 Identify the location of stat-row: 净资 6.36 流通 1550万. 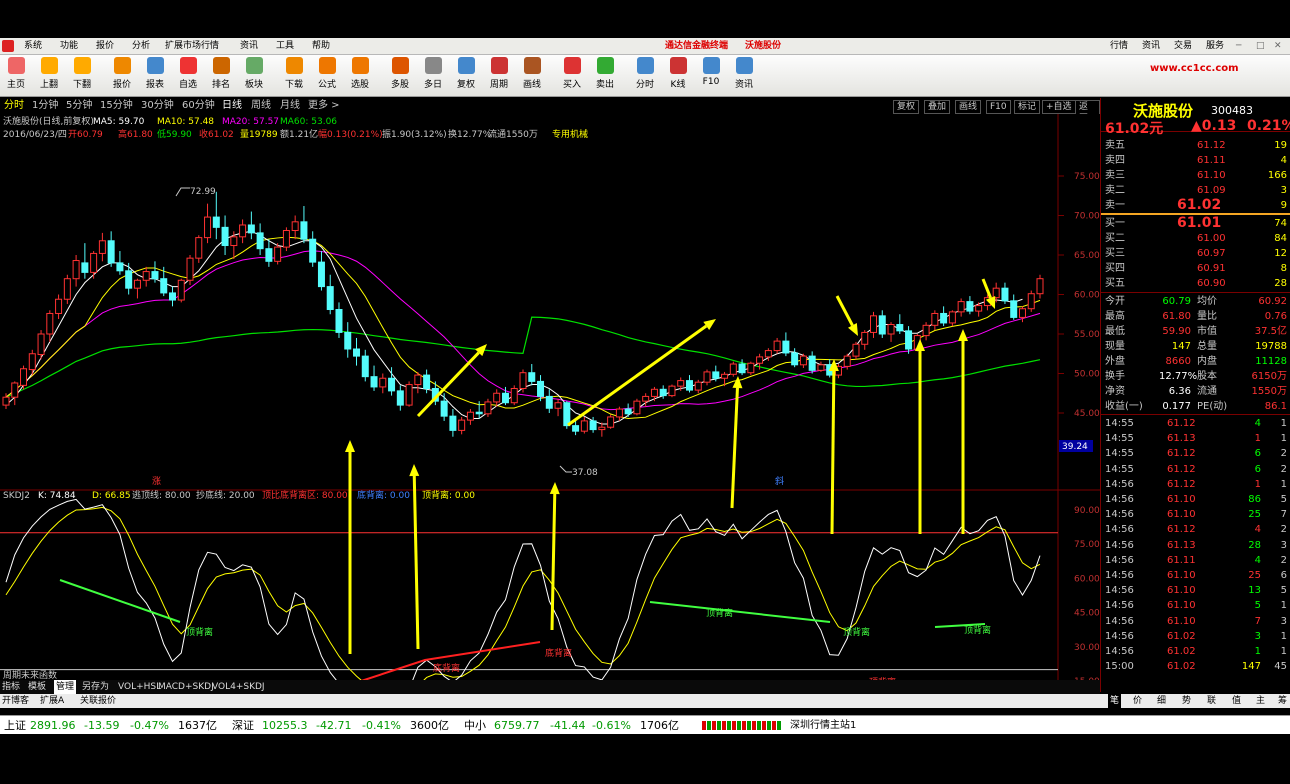
(1195, 391).